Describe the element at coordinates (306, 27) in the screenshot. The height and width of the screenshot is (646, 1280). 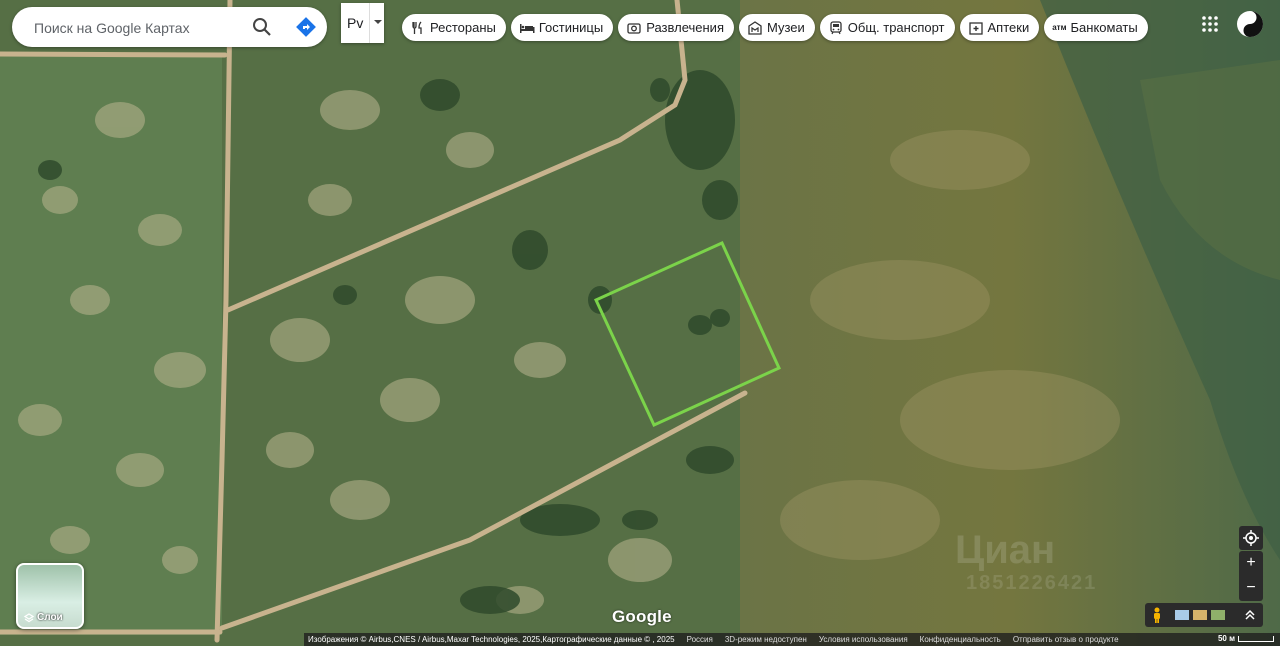
I see `directions-icon` at that location.